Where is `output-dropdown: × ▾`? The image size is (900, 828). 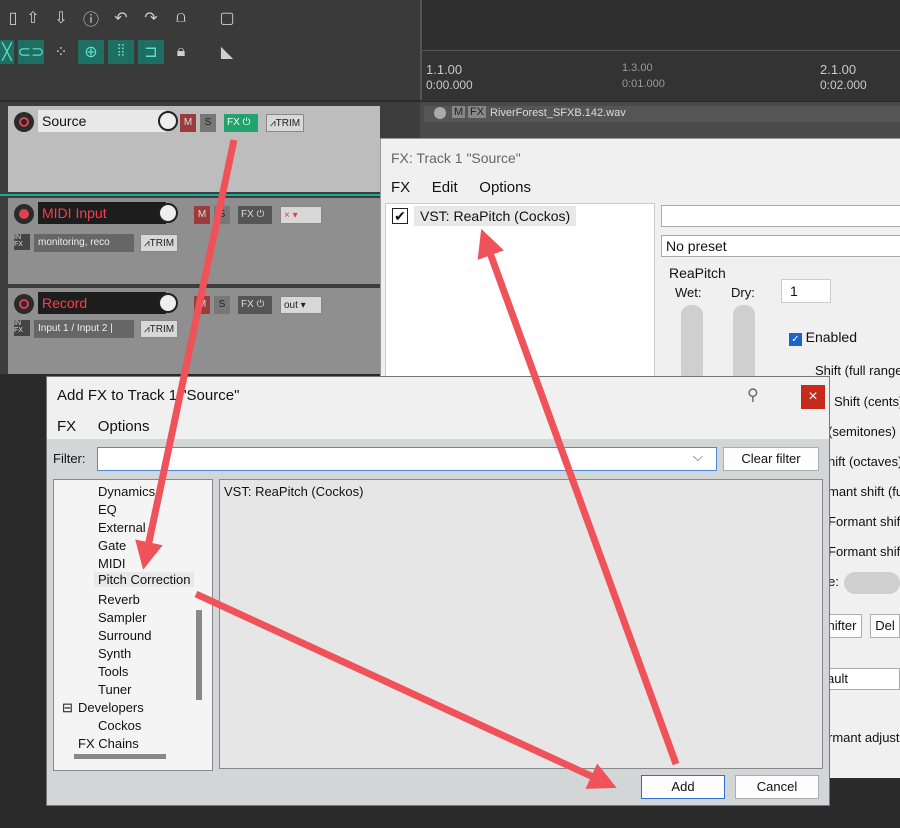
output-dropdown: × ▾ is located at coordinates (301, 215).